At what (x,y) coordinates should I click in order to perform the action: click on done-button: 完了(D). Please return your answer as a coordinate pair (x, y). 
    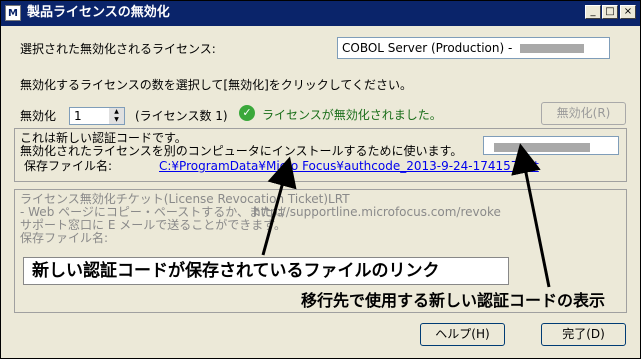
    Looking at the image, I should click on (583, 334).